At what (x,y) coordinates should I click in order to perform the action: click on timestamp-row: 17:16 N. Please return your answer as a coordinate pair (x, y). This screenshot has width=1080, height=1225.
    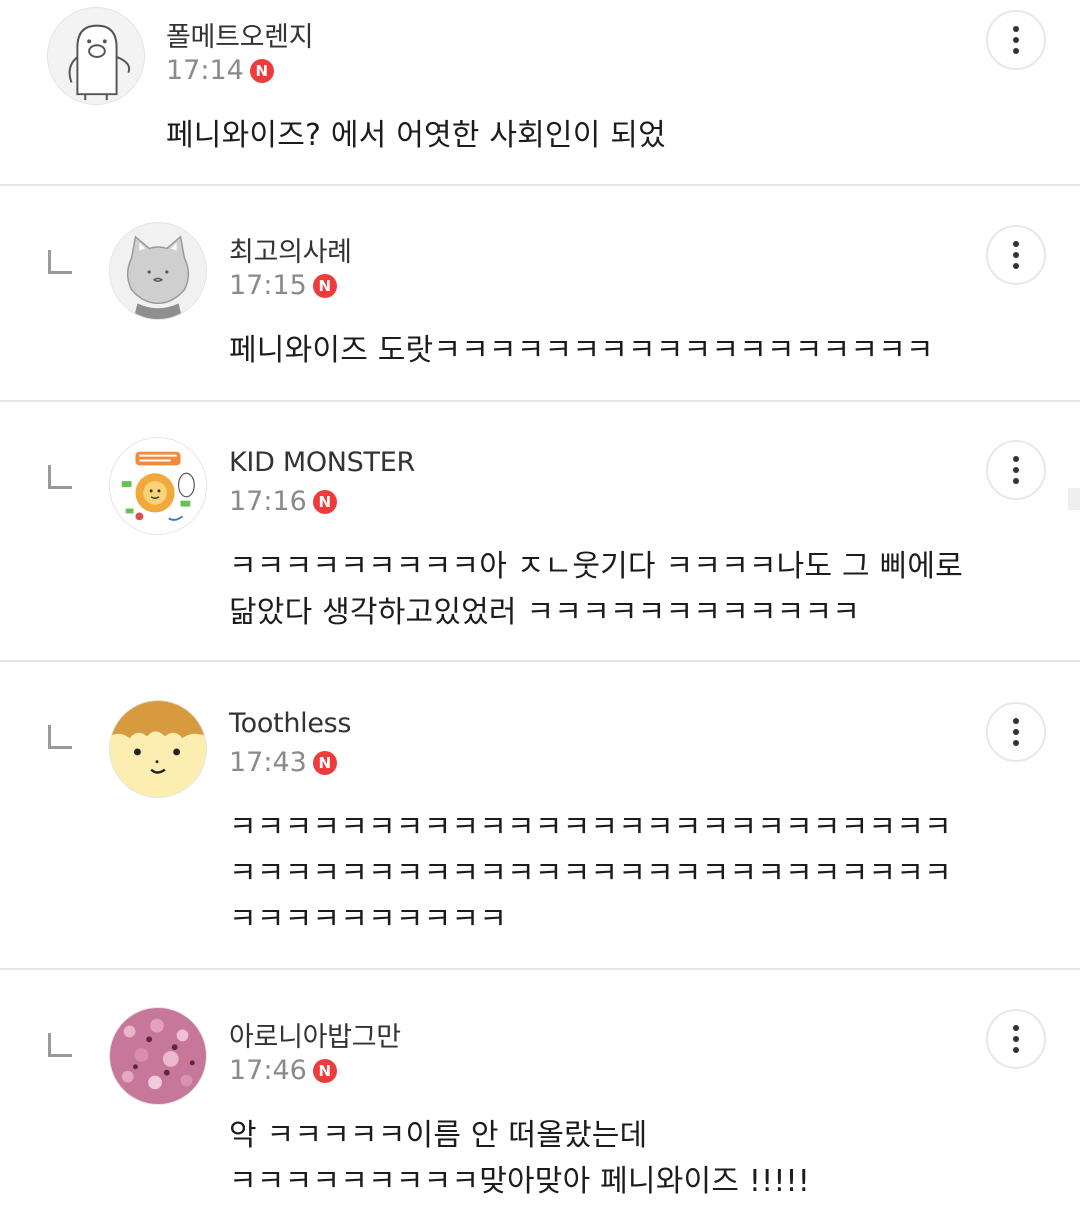
    Looking at the image, I should click on (283, 501).